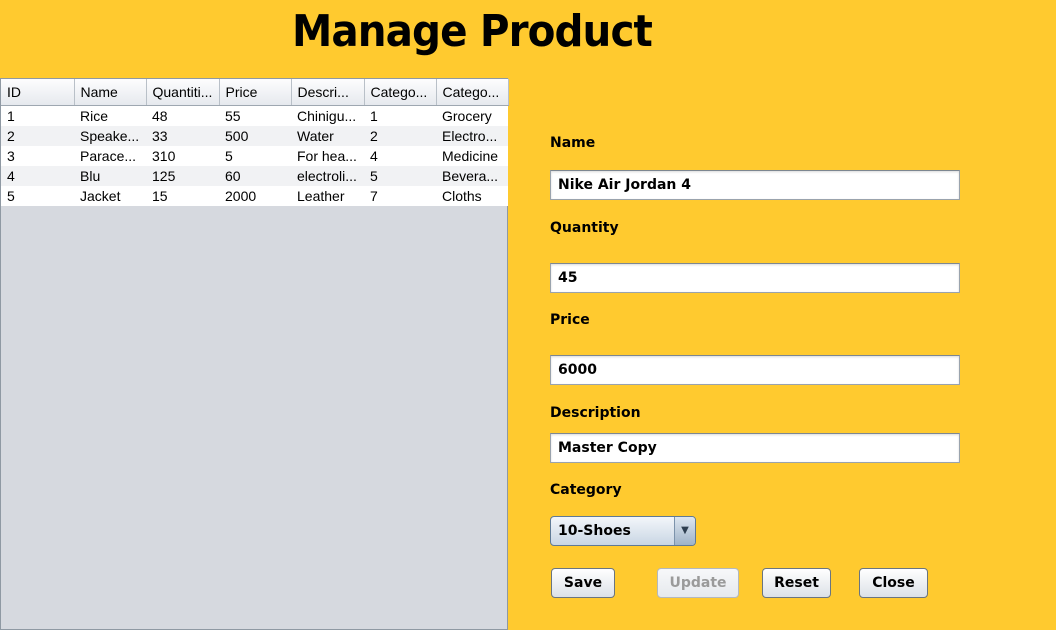 The width and height of the screenshot is (1056, 630). What do you see at coordinates (400, 115) in the screenshot?
I see `cell-category-id: 1` at bounding box center [400, 115].